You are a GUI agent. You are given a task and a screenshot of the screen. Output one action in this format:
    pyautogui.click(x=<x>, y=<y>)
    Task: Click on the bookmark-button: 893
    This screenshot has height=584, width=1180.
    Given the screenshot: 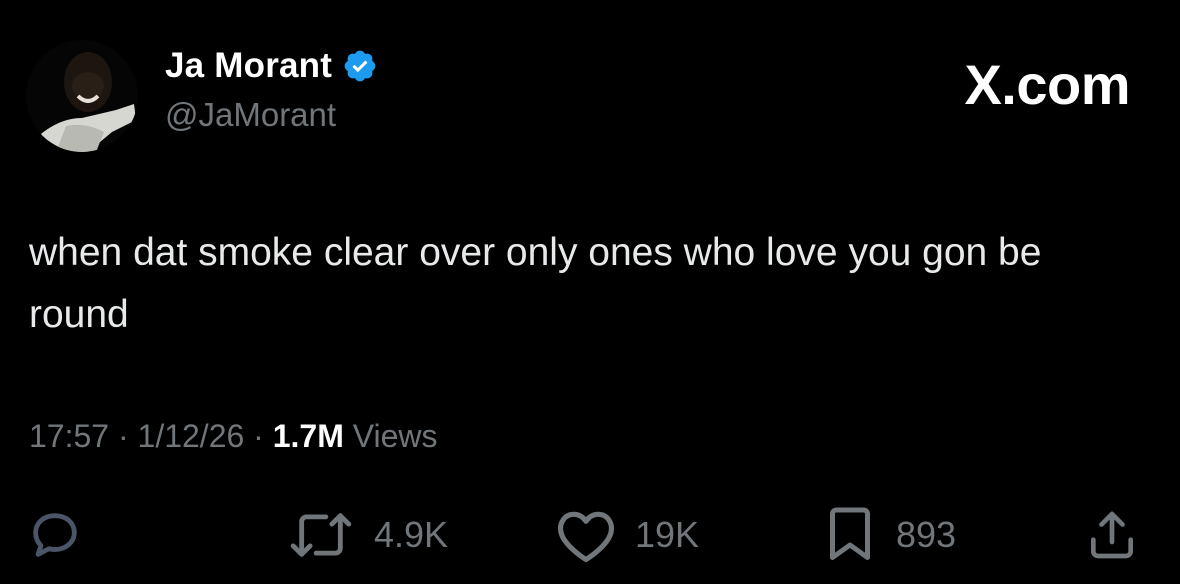 What is the action you would take?
    pyautogui.click(x=889, y=535)
    